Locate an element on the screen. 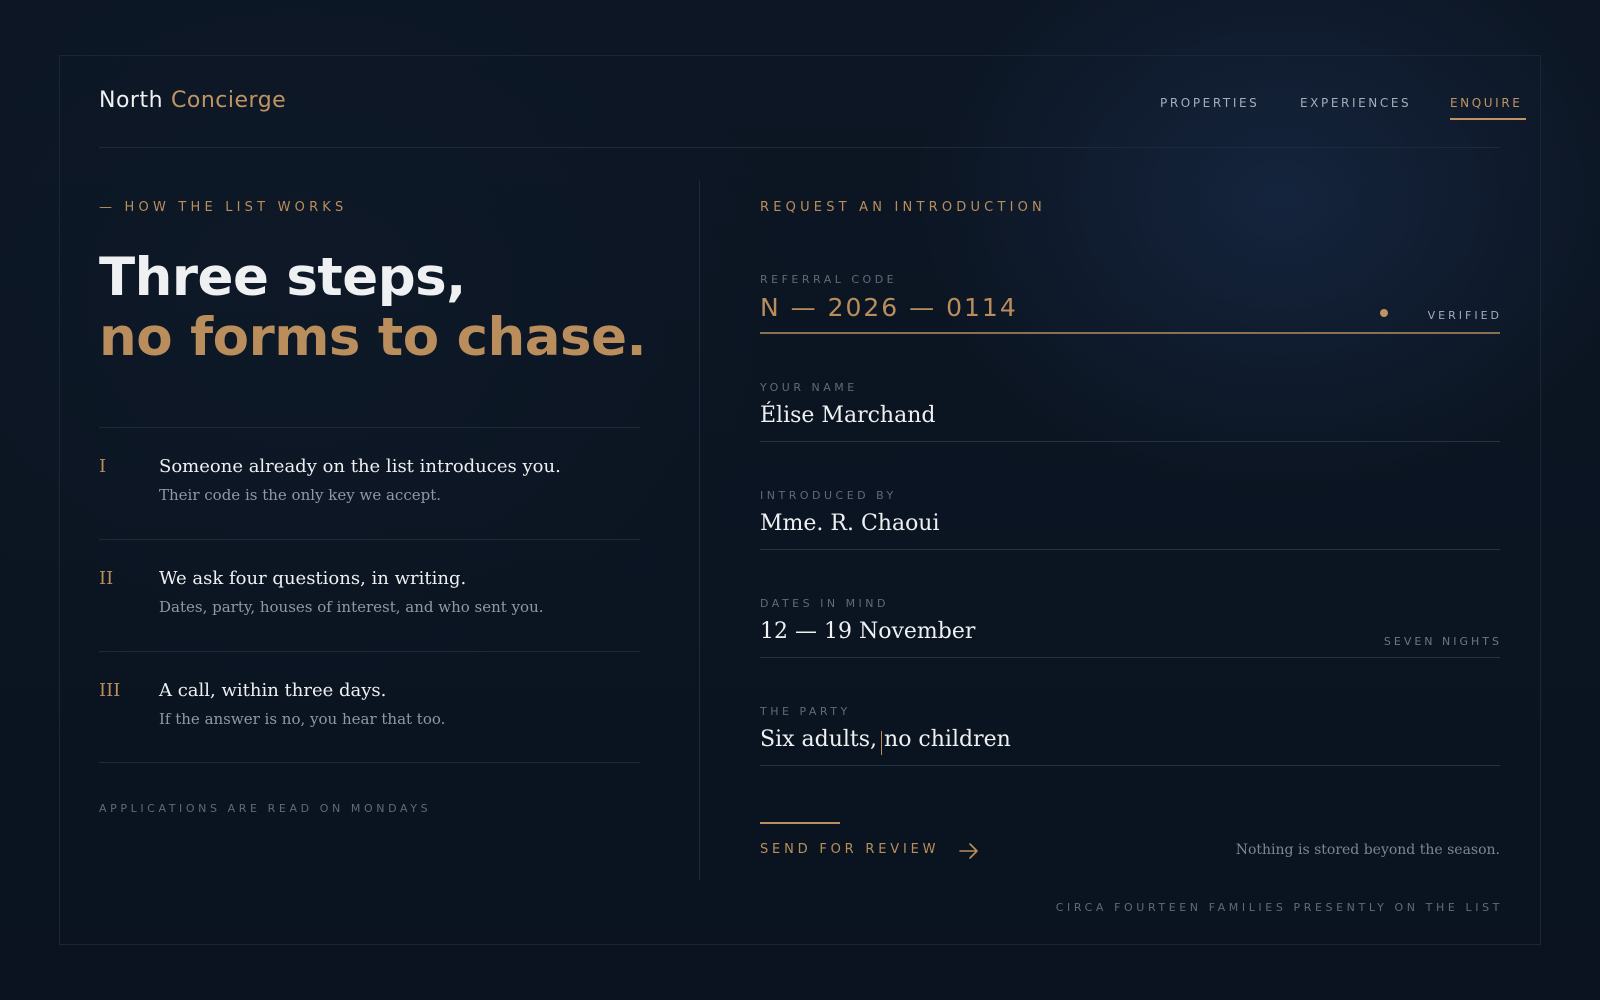 The width and height of the screenshot is (1600, 1000). nights-count: SEVEN NIGHTS is located at coordinates (1442, 641).